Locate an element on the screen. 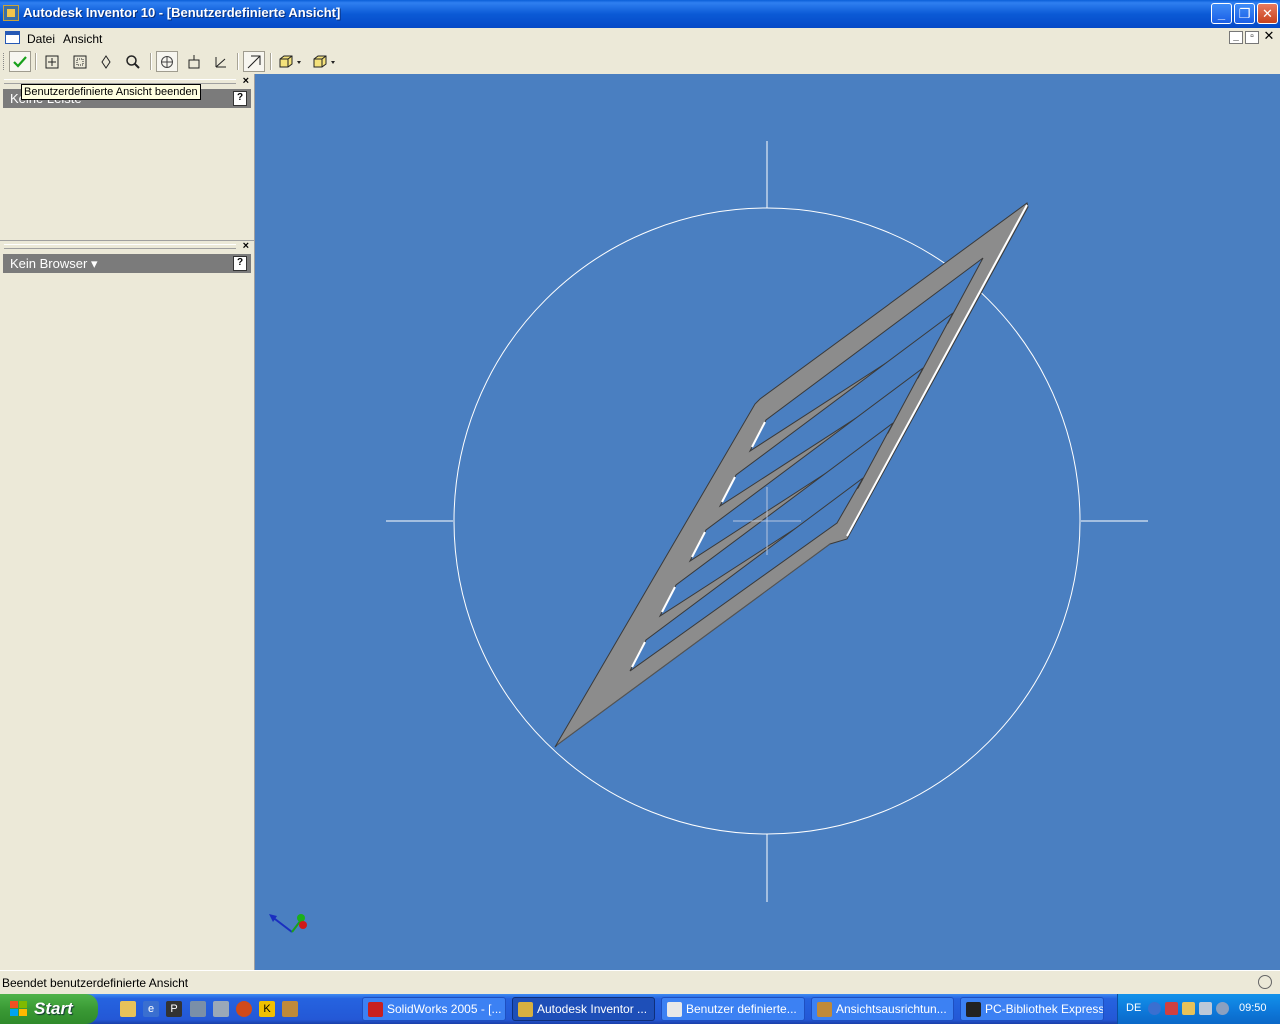  browser-title: Kein Browser ▾ ? is located at coordinates (127, 263).